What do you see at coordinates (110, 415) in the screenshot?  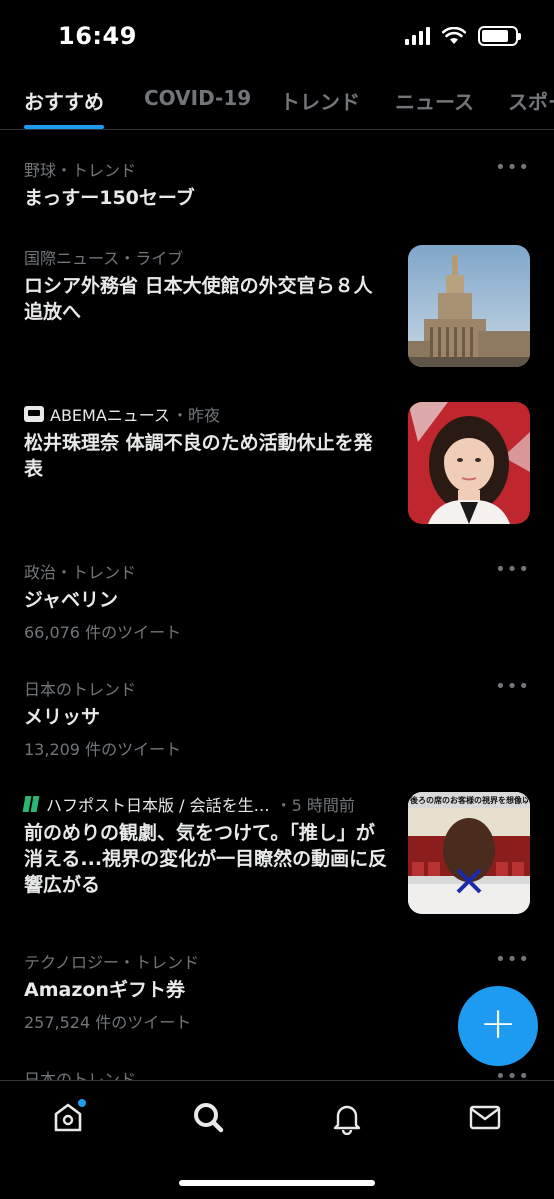 I see `news-source: ABEMAニュース` at bounding box center [110, 415].